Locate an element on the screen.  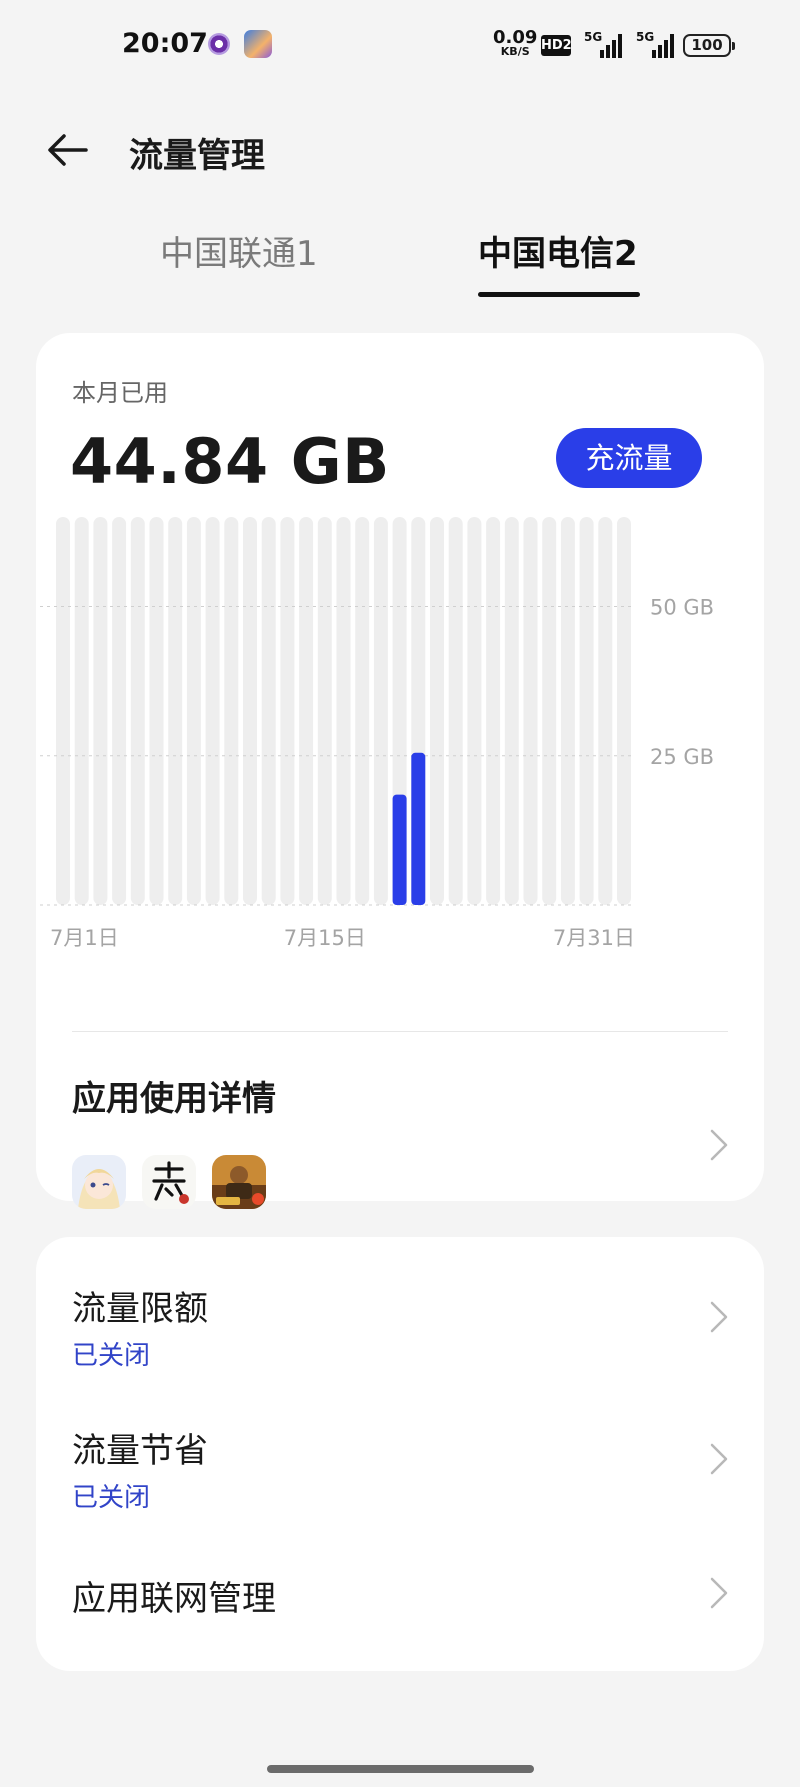
battery-icon: 100 is located at coordinates (709, 45).